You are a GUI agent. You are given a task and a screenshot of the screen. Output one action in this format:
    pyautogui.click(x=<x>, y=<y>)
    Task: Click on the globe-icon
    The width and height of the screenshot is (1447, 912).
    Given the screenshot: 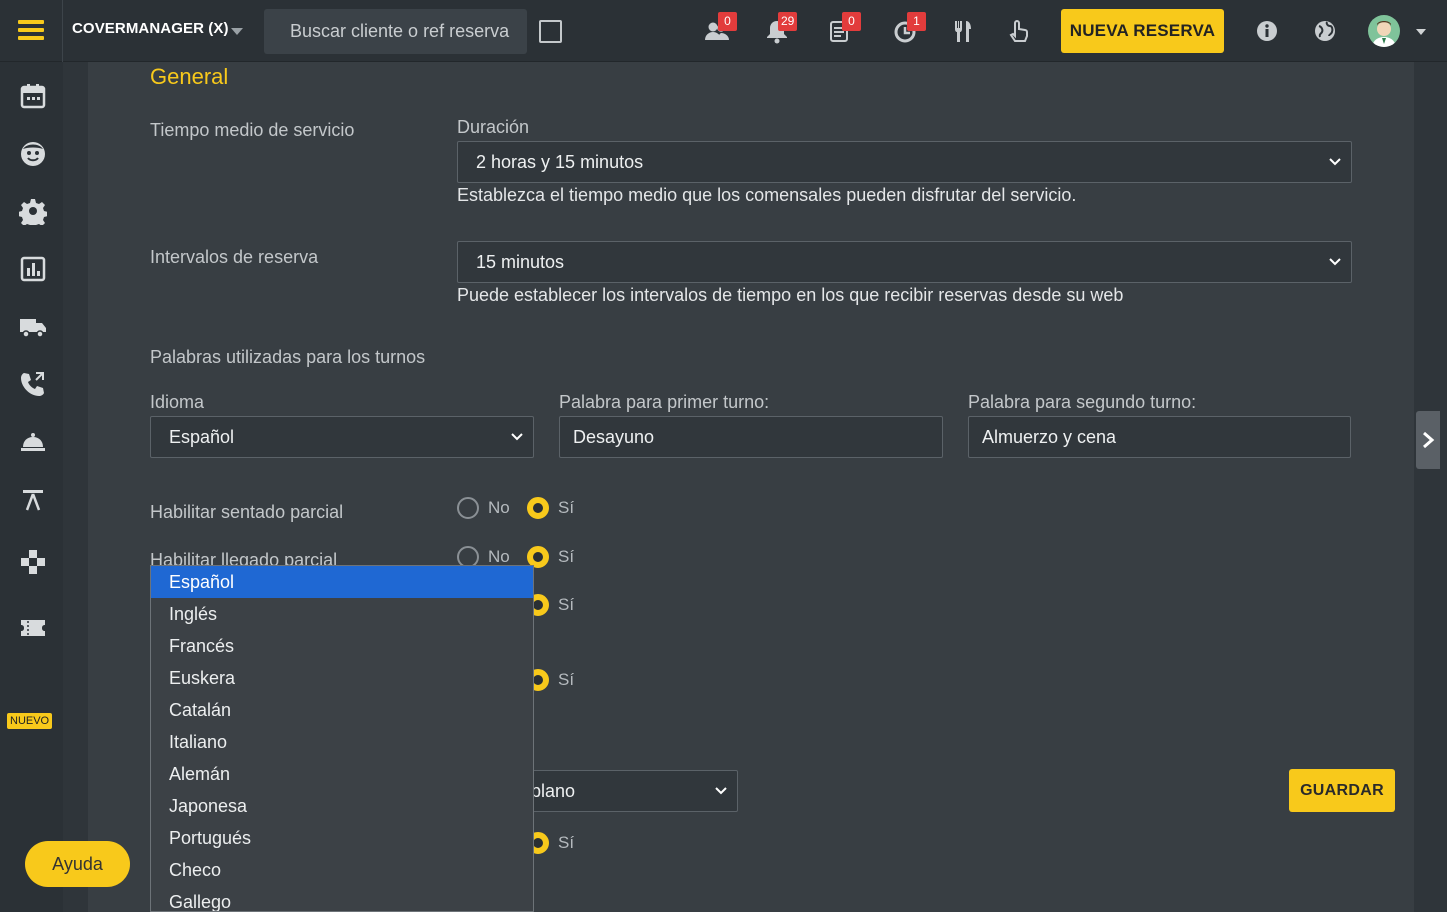 What is the action you would take?
    pyautogui.click(x=1325, y=31)
    